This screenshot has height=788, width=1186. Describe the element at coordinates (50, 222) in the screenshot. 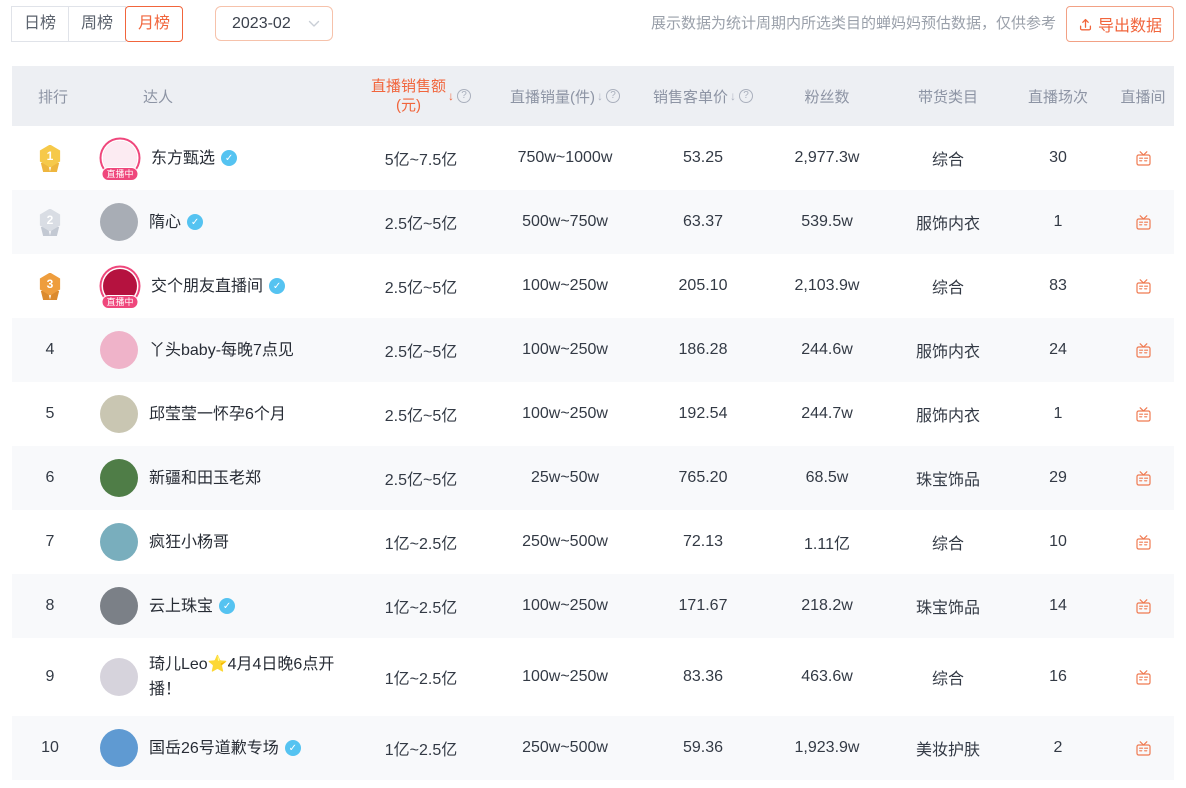

I see `rank-cell: 2 2` at that location.